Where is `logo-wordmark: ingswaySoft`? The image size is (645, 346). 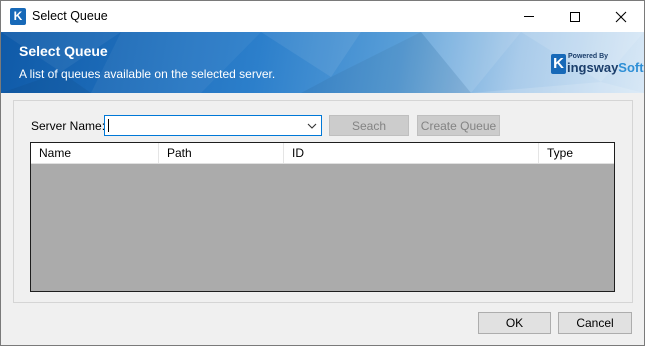
logo-wordmark: ingswaySoft is located at coordinates (605, 67).